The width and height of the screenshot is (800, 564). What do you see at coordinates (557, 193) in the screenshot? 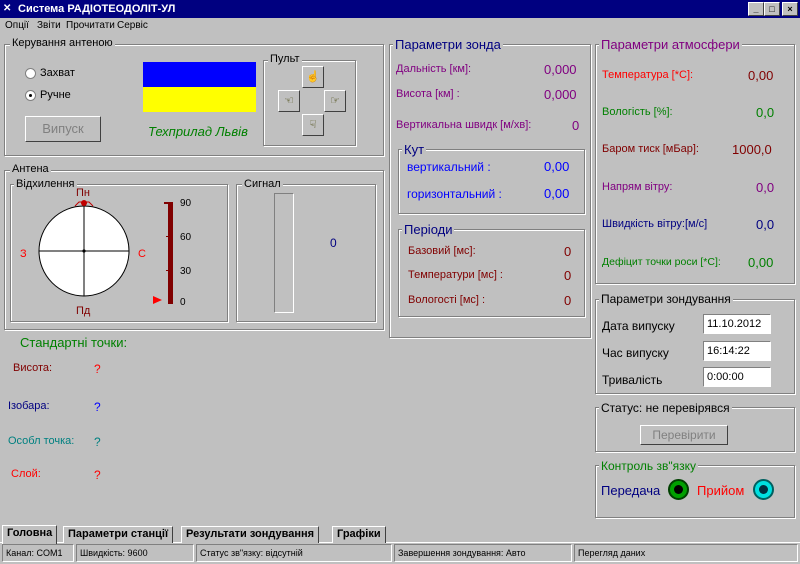
I see `angle-horizontal-value: 0,00` at bounding box center [557, 193].